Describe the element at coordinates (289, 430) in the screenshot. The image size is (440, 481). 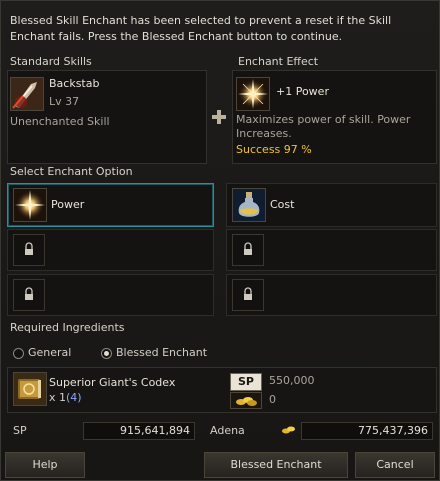
I see `adena-icon` at that location.